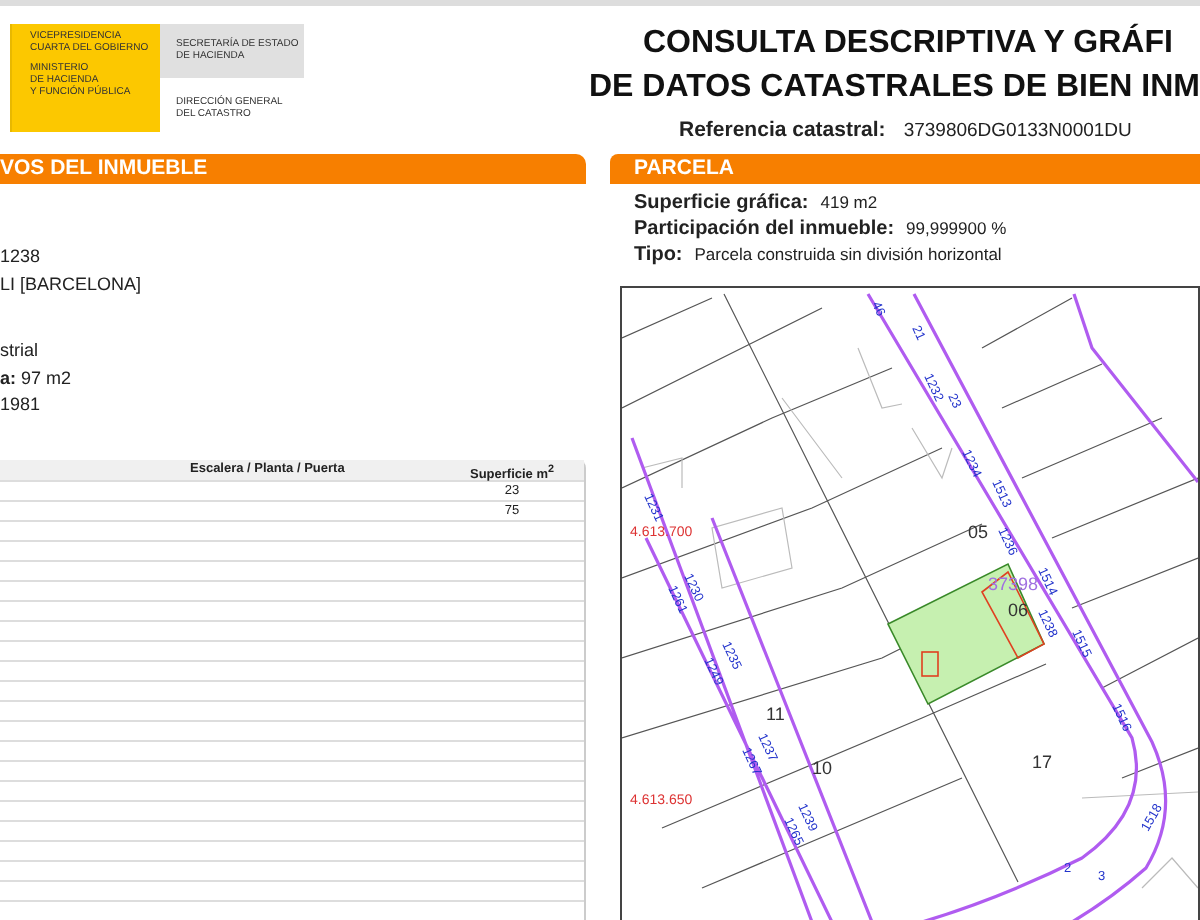 This screenshot has width=1200, height=920. Describe the element at coordinates (782, 130) in the screenshot. I see `reference-label: Referencia catastral:` at that location.